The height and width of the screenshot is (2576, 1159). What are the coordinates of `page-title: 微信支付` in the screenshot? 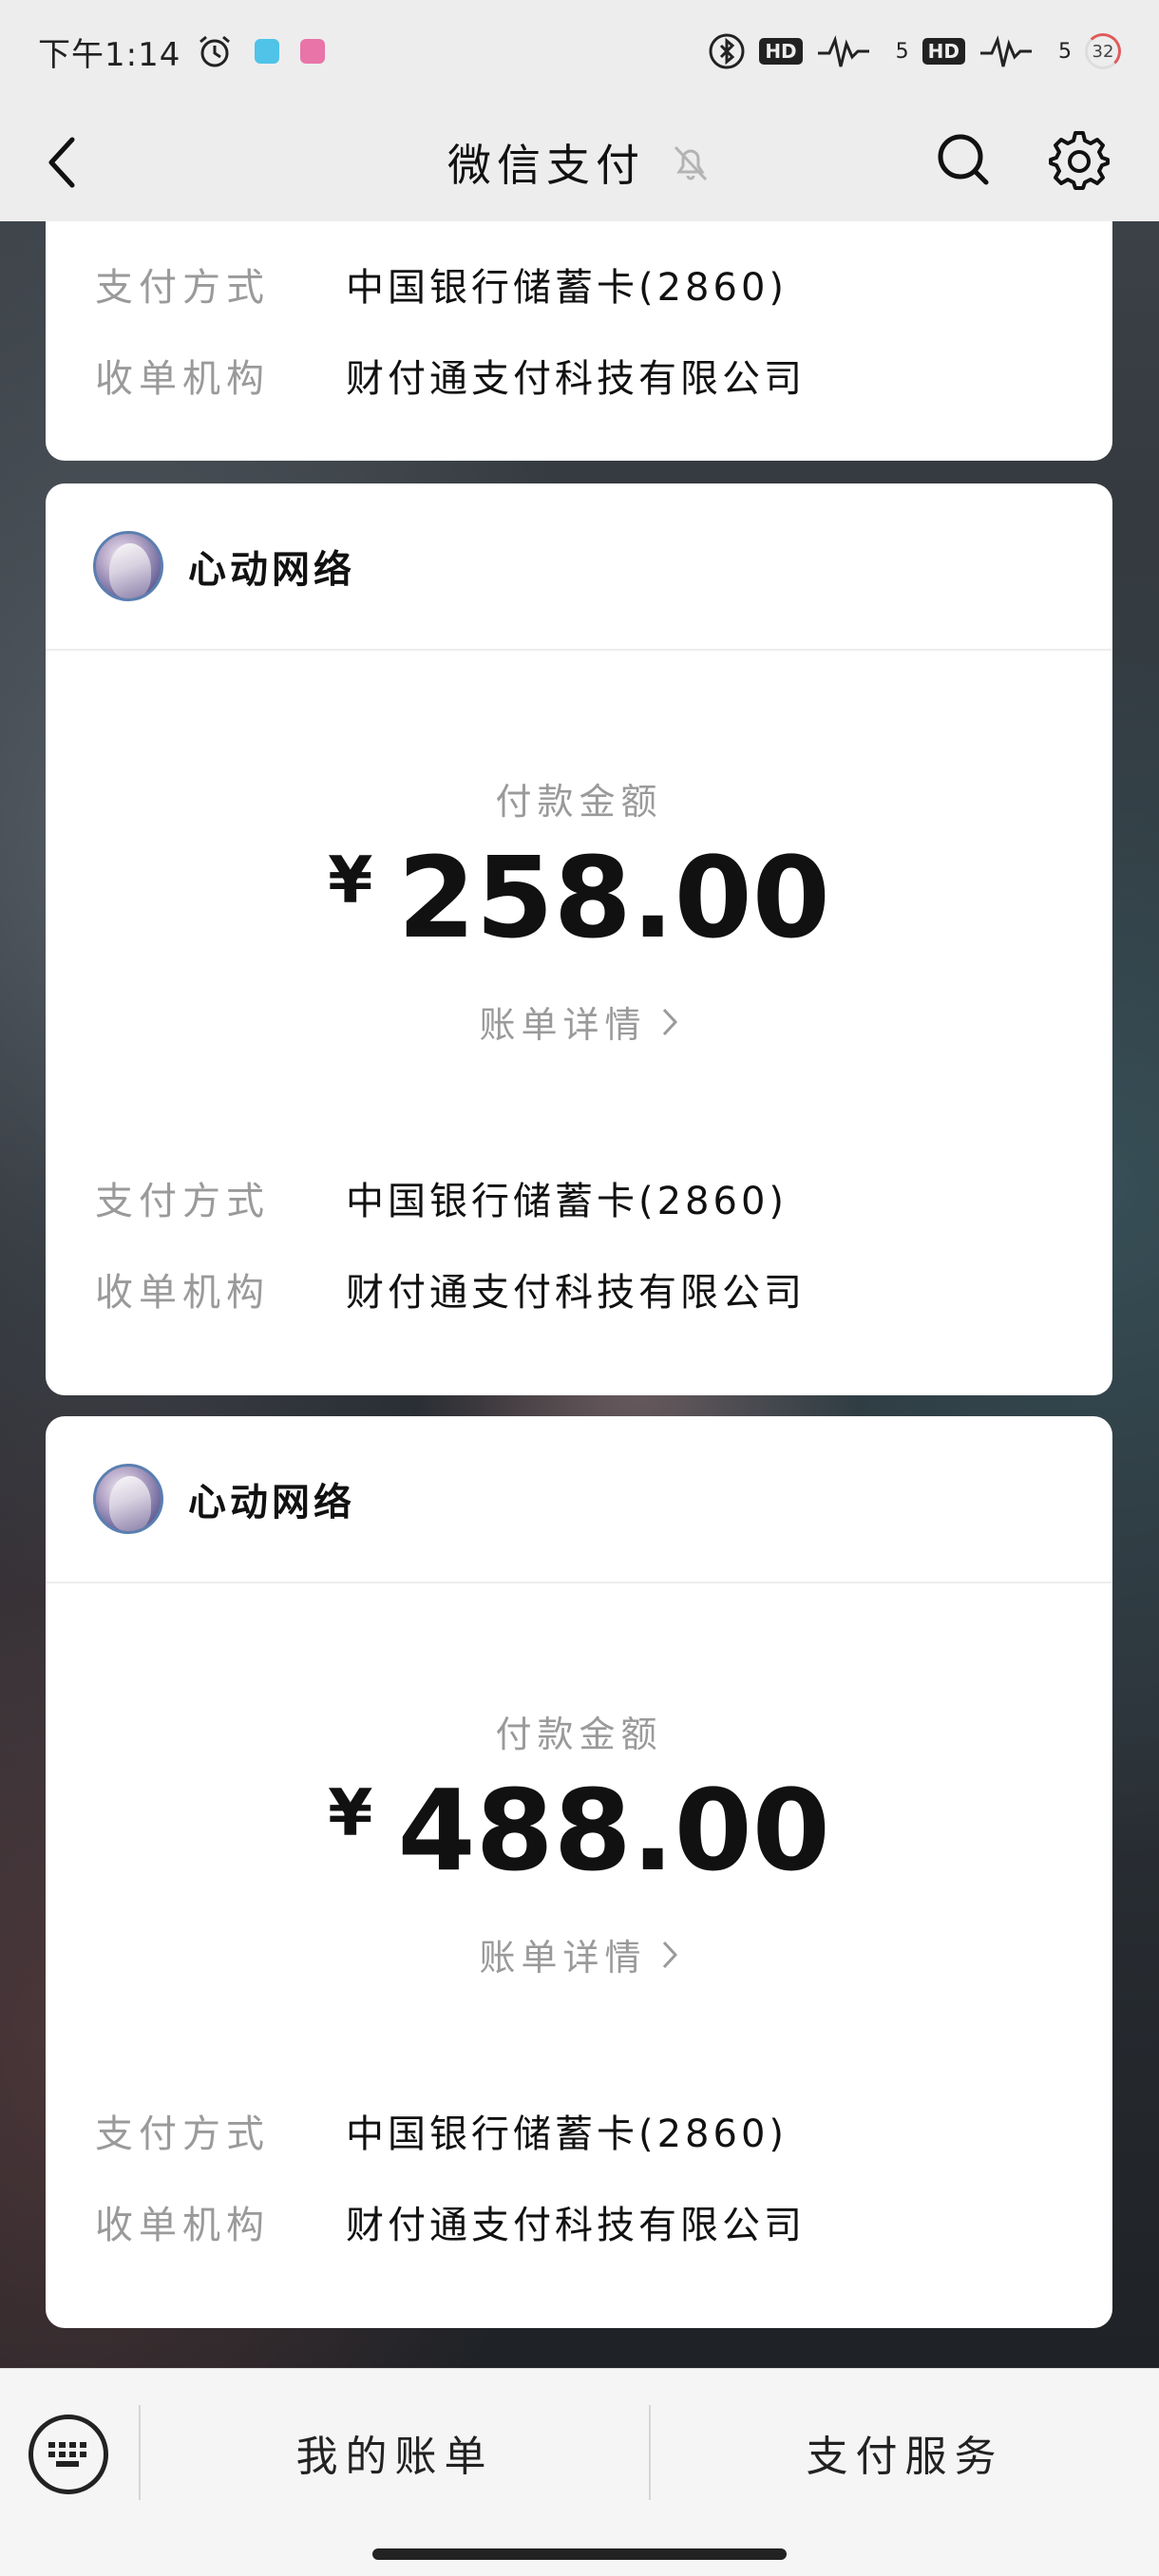 It's located at (546, 165).